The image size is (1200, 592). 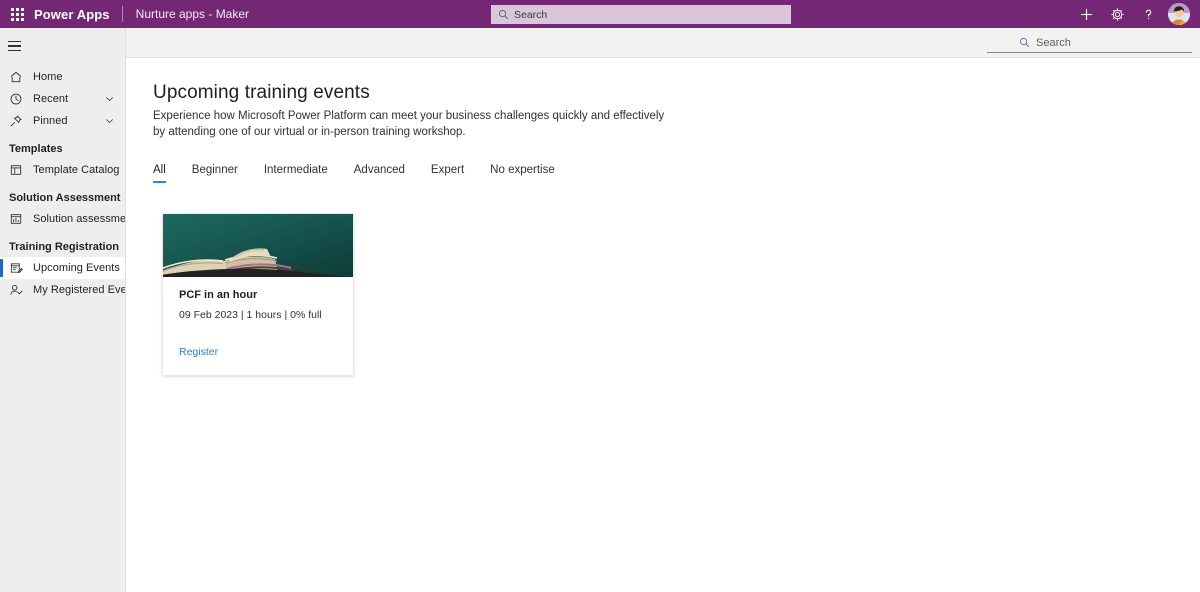 What do you see at coordinates (48, 77) in the screenshot?
I see `sidebar-item-label: Home` at bounding box center [48, 77].